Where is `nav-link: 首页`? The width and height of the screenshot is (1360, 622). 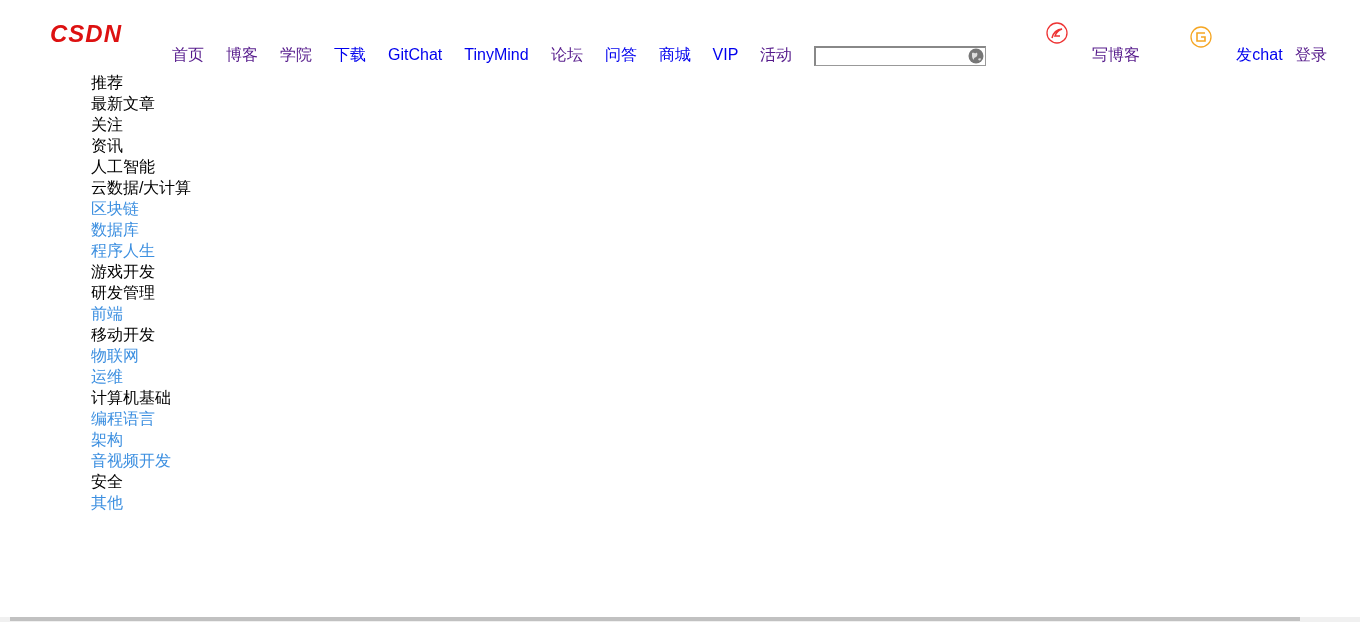 nav-link: 首页 is located at coordinates (188, 55).